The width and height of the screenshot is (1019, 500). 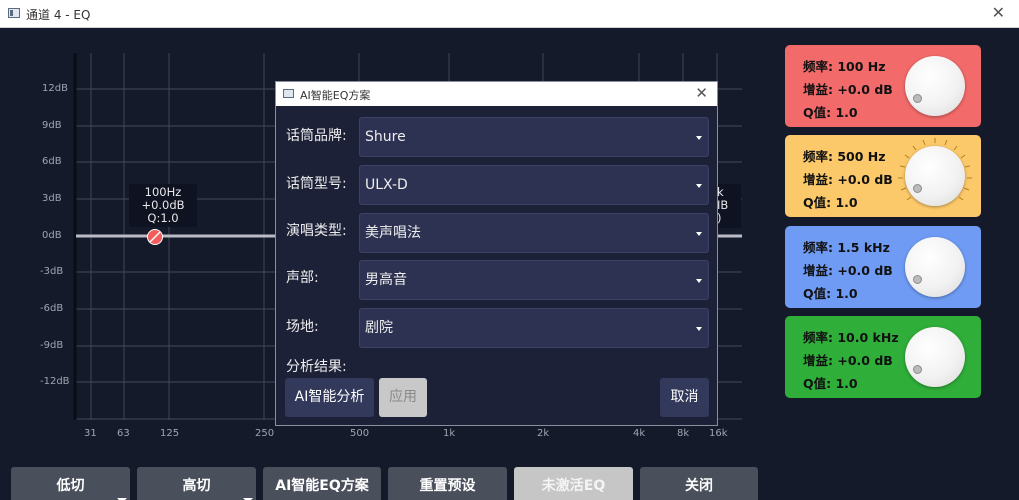 What do you see at coordinates (846, 247) in the screenshot?
I see `band-freq: 频率: 1.5 kHz` at bounding box center [846, 247].